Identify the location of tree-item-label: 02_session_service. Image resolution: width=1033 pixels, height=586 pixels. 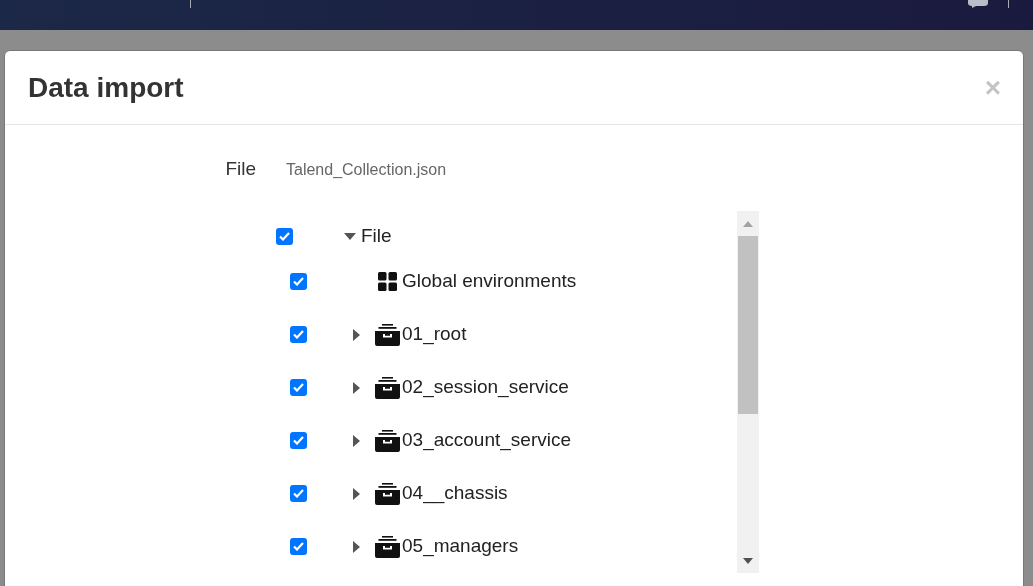
(485, 387).